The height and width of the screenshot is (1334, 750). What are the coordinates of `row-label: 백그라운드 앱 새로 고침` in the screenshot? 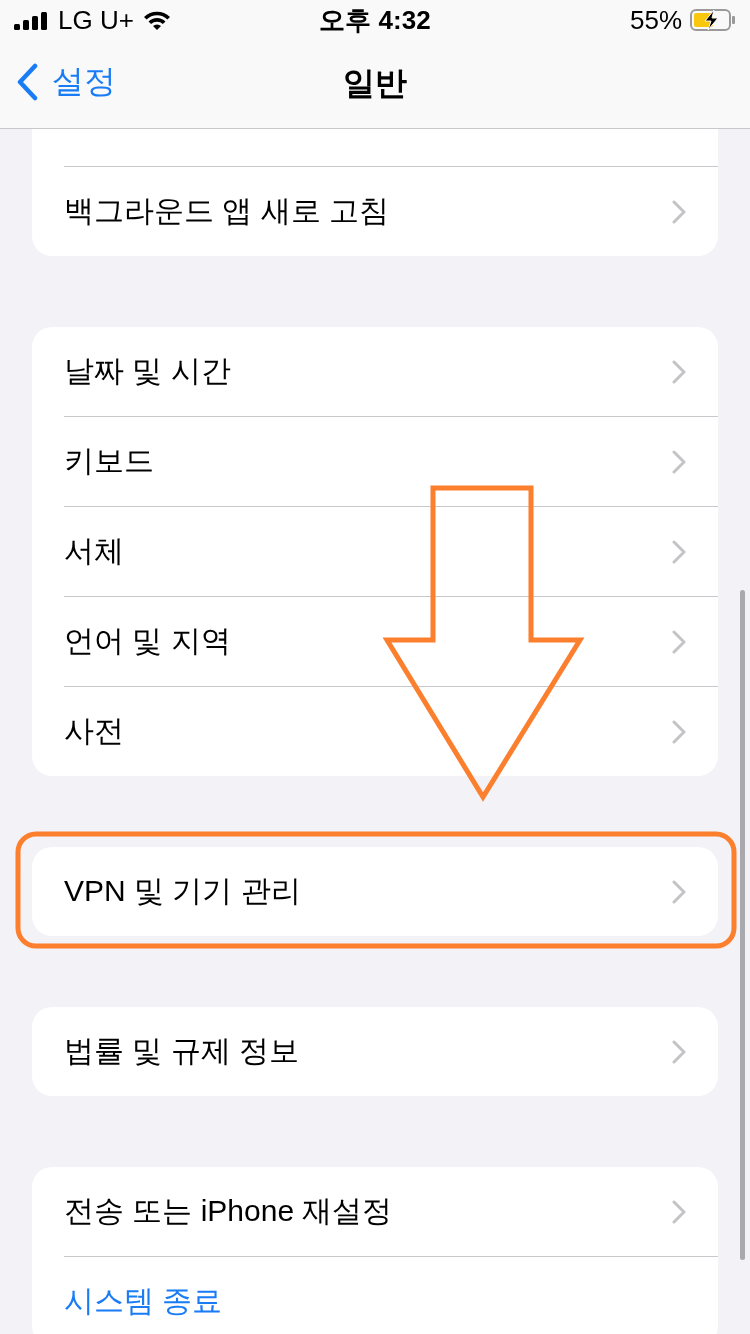 It's located at (227, 211).